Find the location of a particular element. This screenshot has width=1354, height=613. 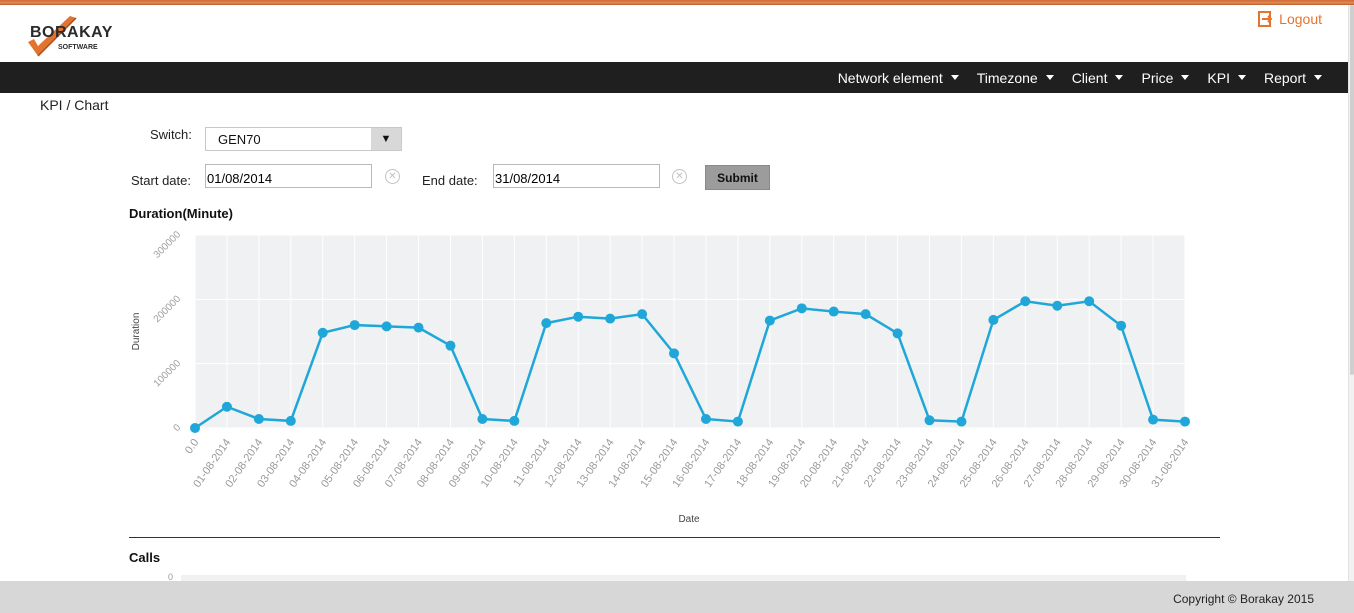

nav-item-kpi: KPI is located at coordinates (1226, 78).